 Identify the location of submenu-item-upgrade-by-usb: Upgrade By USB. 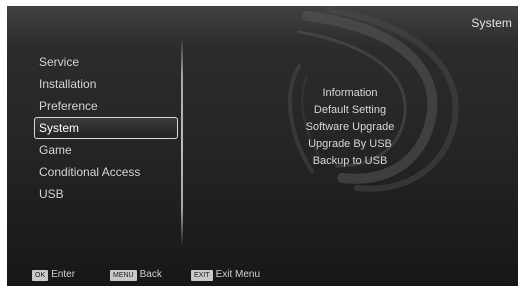
(350, 144).